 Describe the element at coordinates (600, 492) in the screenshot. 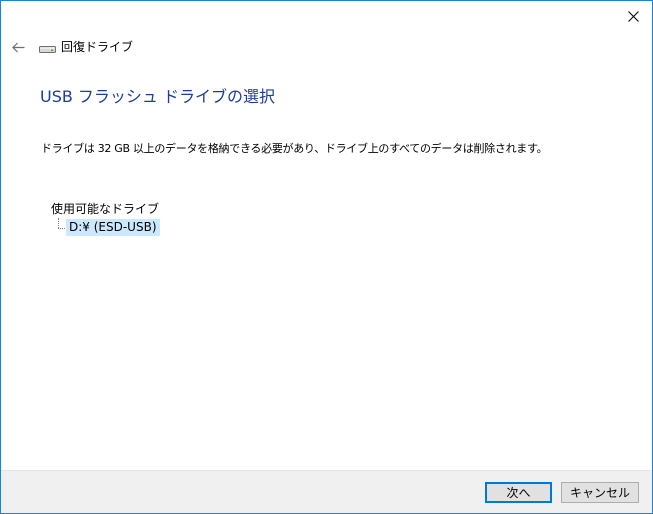

I see `cancel-button: キャンセル` at that location.